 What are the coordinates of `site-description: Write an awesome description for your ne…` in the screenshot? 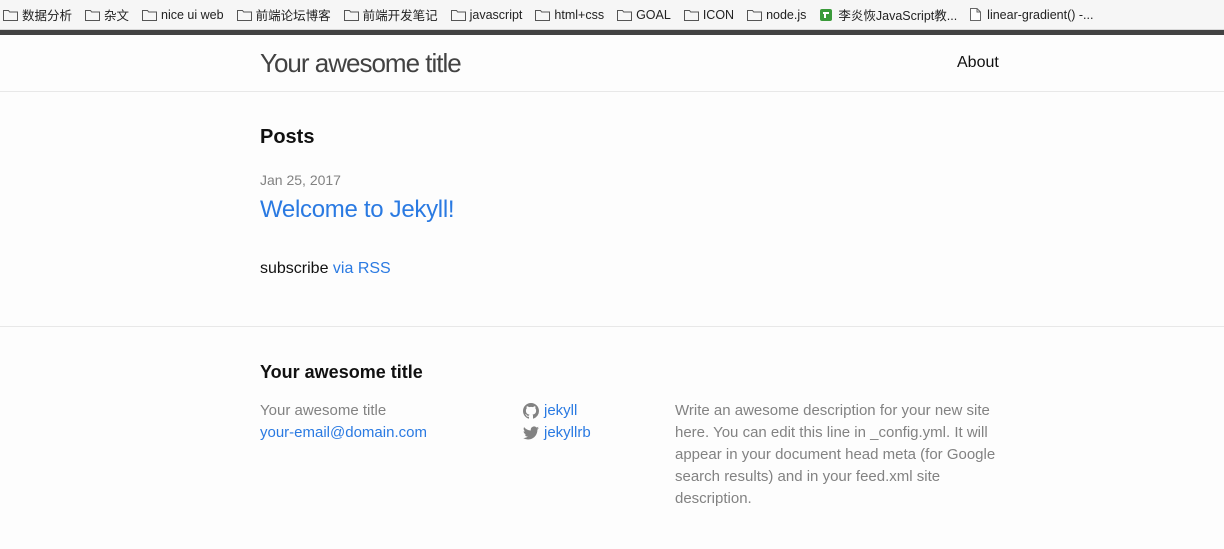 It's located at (835, 454).